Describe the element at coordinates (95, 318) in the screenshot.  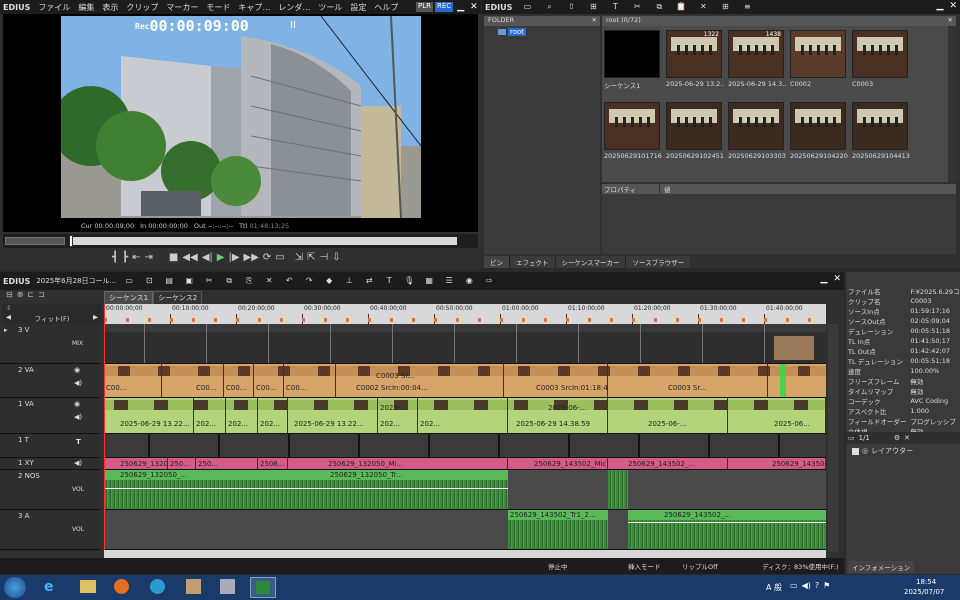
I see `zoom-right-icon: ▶` at that location.